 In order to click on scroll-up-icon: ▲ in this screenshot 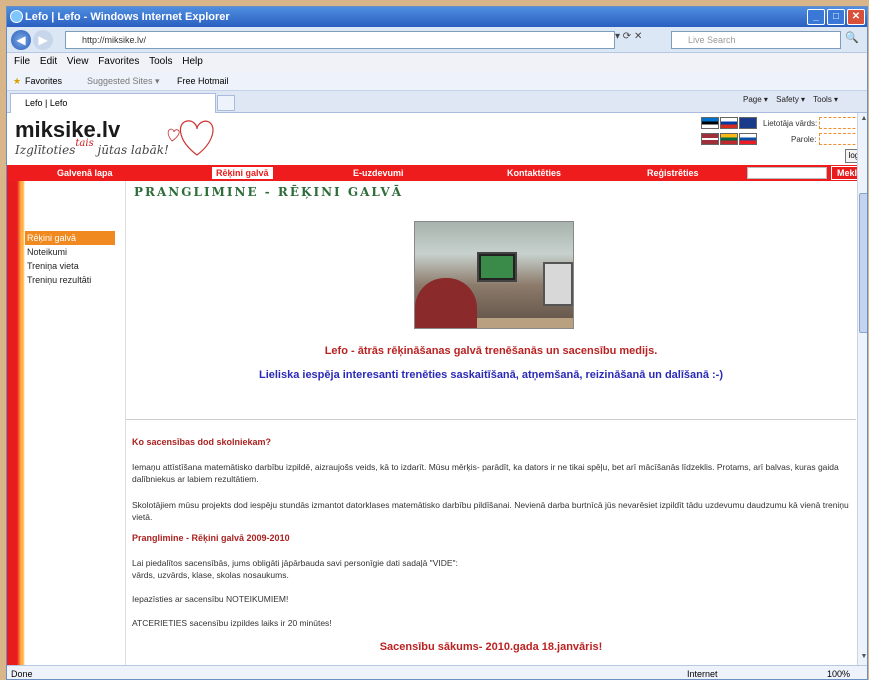, I will do `click(863, 120)`.